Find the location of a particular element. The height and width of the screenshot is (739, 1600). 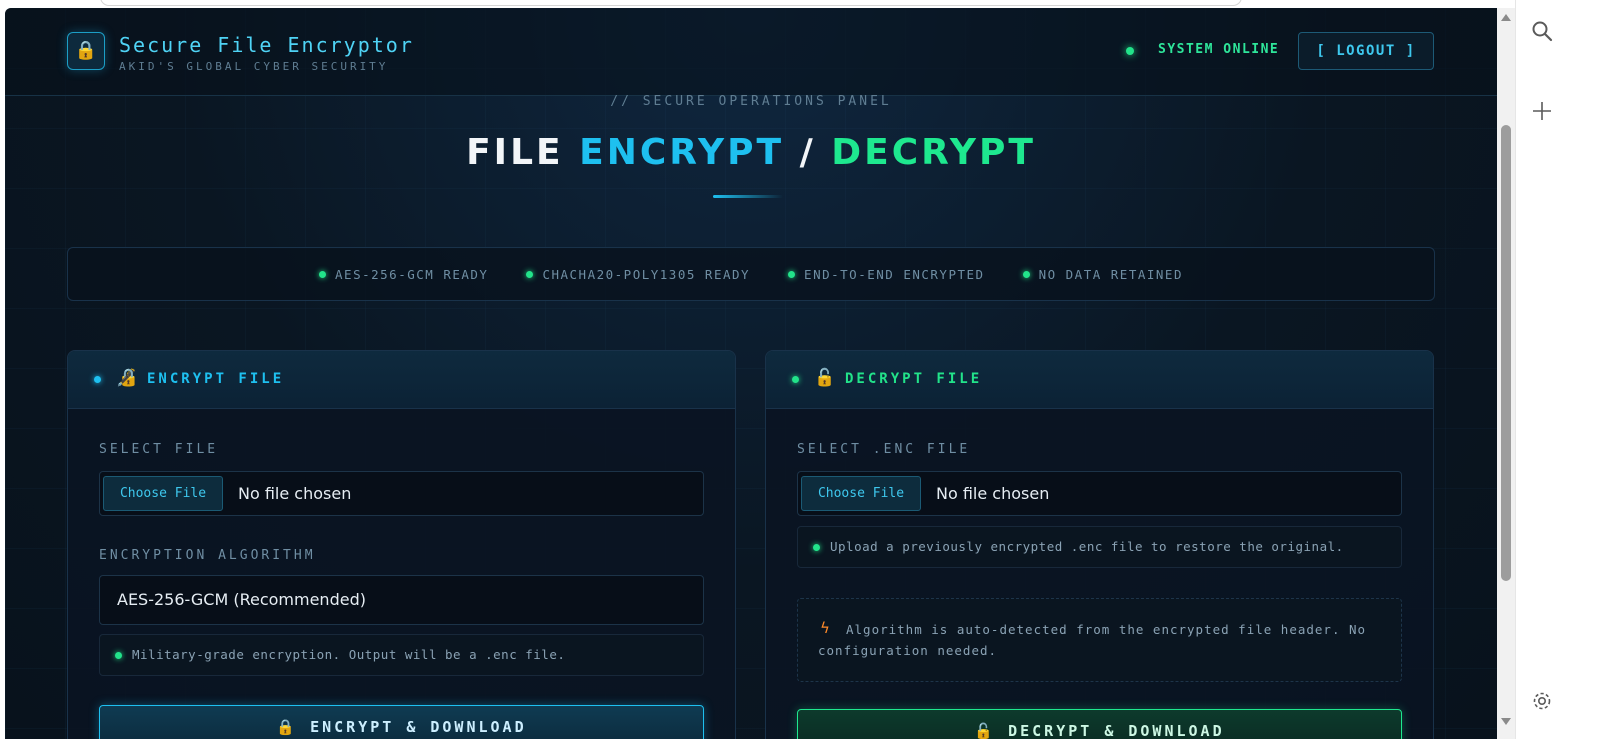

encrypt-file-input: Choose File No file chosen is located at coordinates (401, 493).